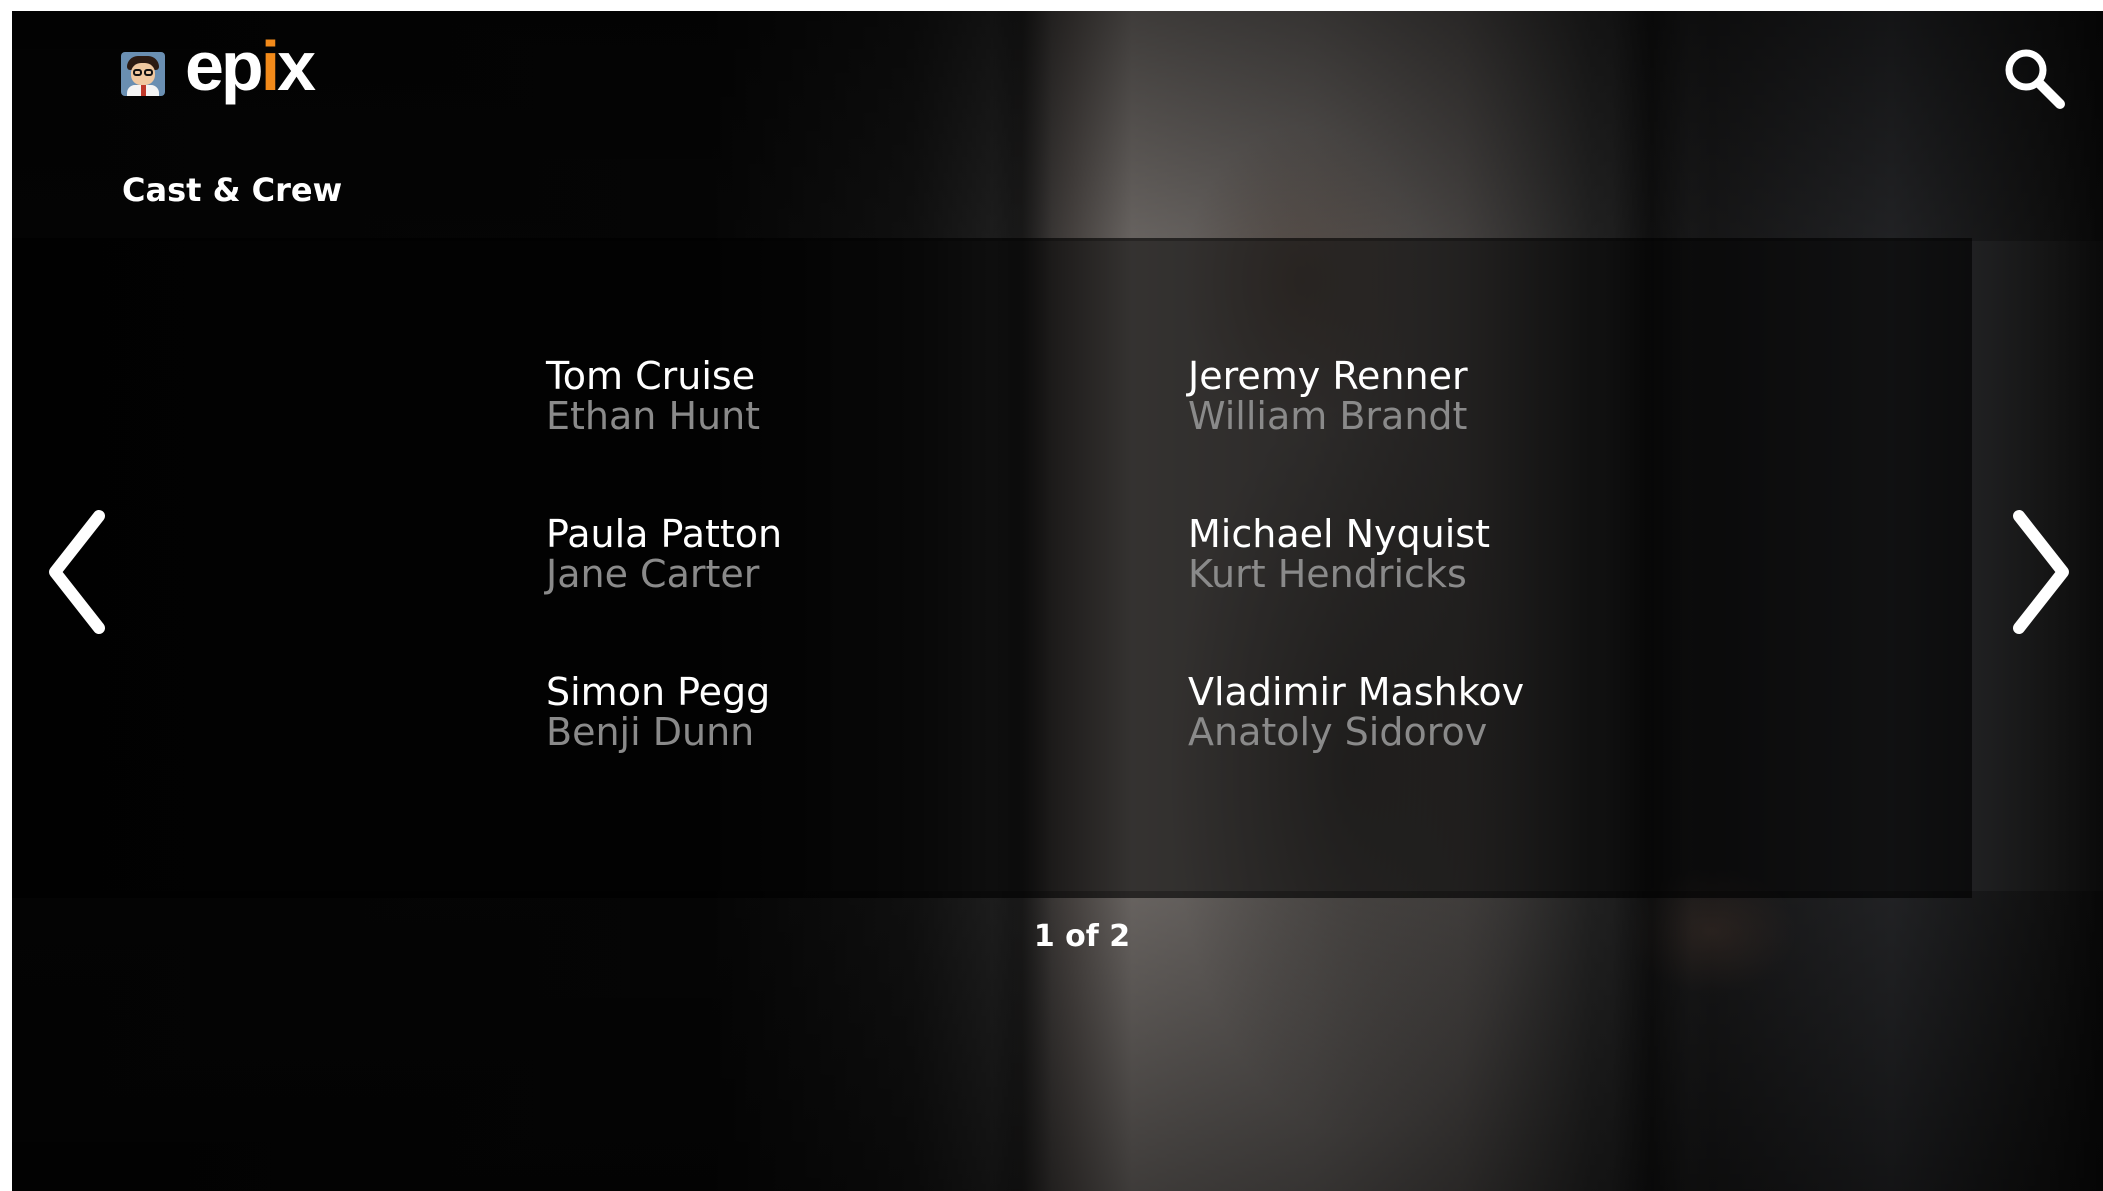  I want to click on actor-name: Michael Nyquist, so click(1339, 534).